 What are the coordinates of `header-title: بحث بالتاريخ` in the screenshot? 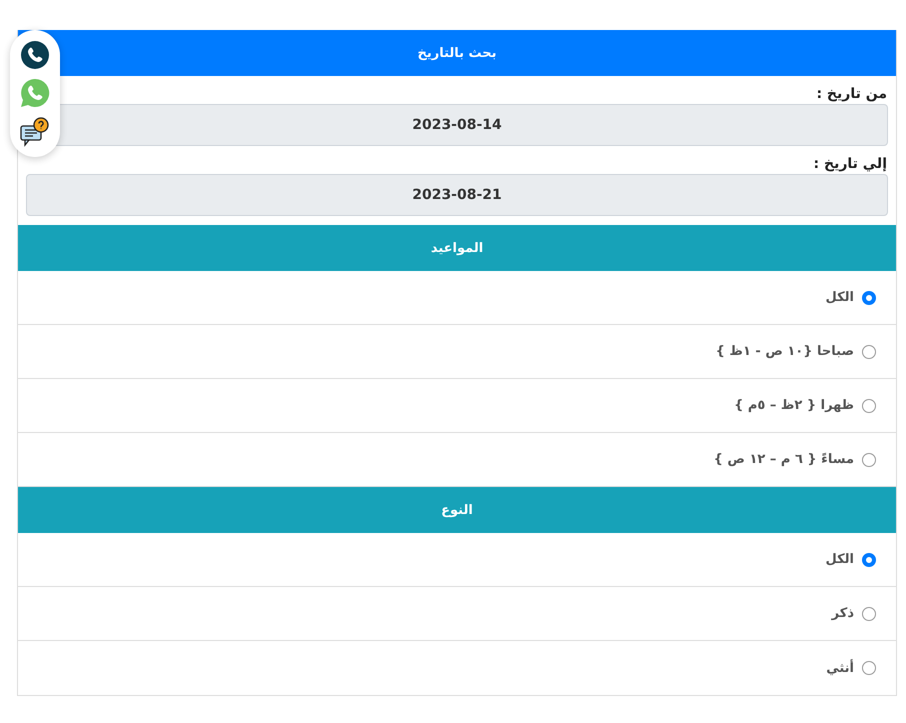 It's located at (457, 53).